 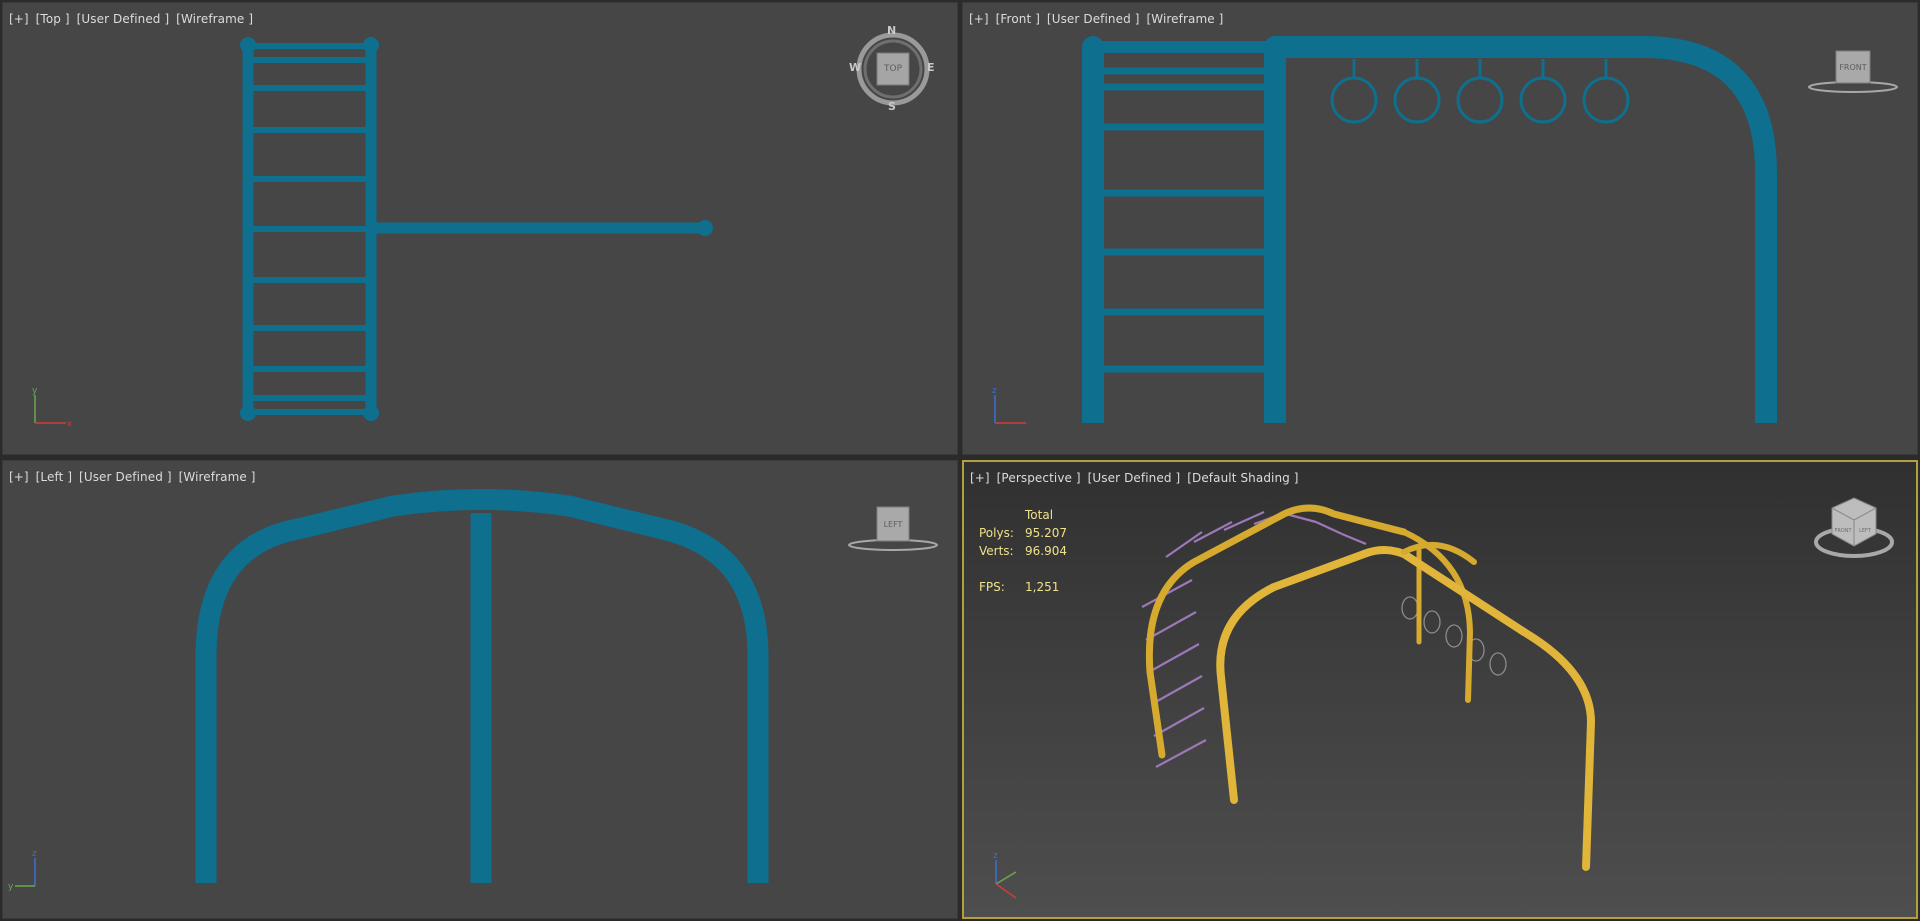 I want to click on compass-south: S, so click(x=892, y=106).